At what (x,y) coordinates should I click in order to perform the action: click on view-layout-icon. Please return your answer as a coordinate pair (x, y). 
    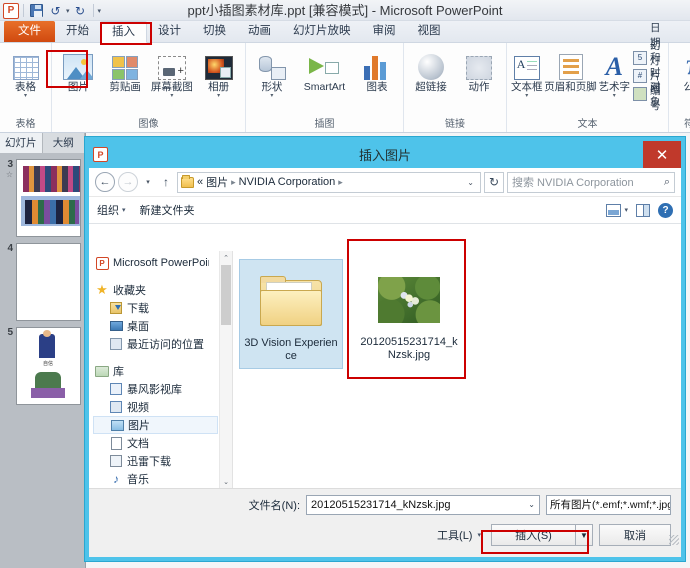
    Looking at the image, I should click on (614, 210).